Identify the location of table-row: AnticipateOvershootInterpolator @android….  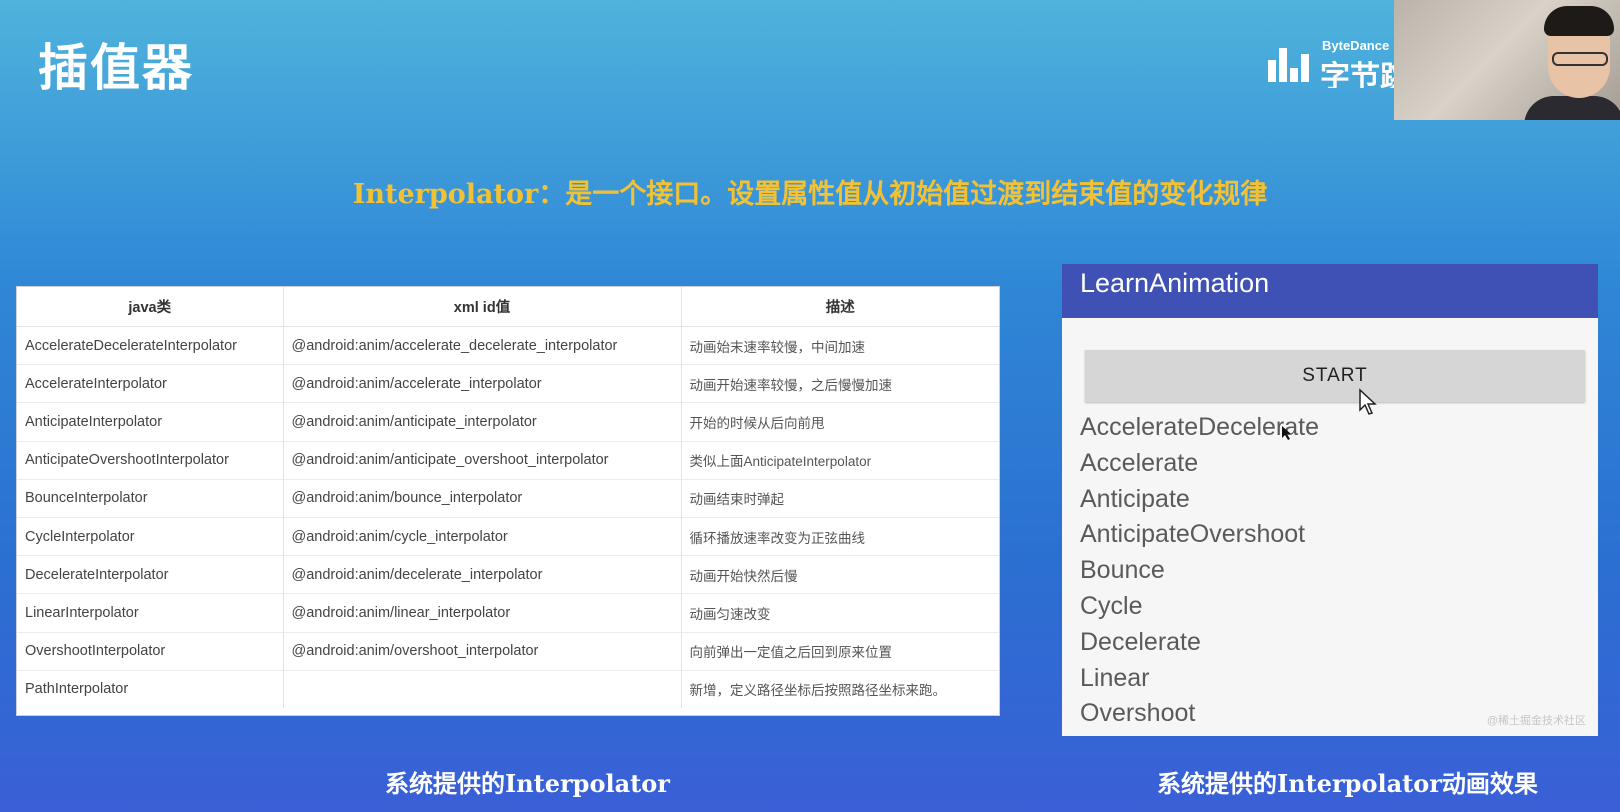
(508, 460).